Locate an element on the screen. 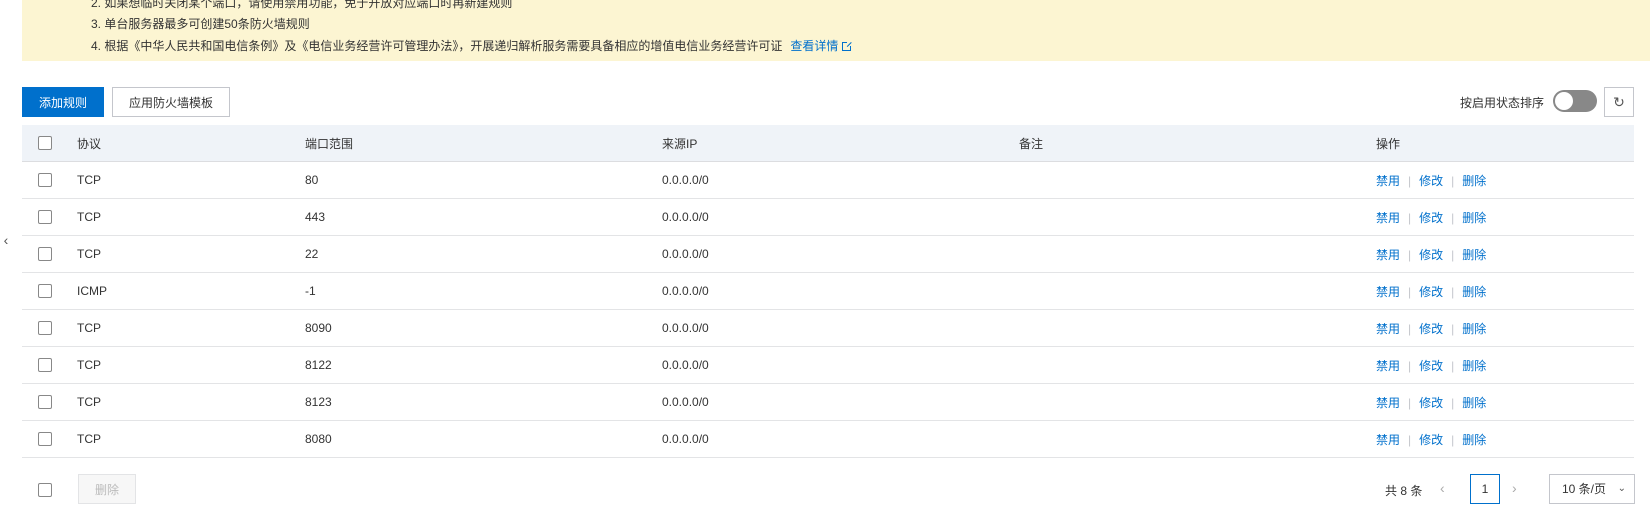  notice-line-2: 2. 如果想临时关闭某个端口，请使用禁用功能，免于开放对应端口时再新建规则 is located at coordinates (302, 5).